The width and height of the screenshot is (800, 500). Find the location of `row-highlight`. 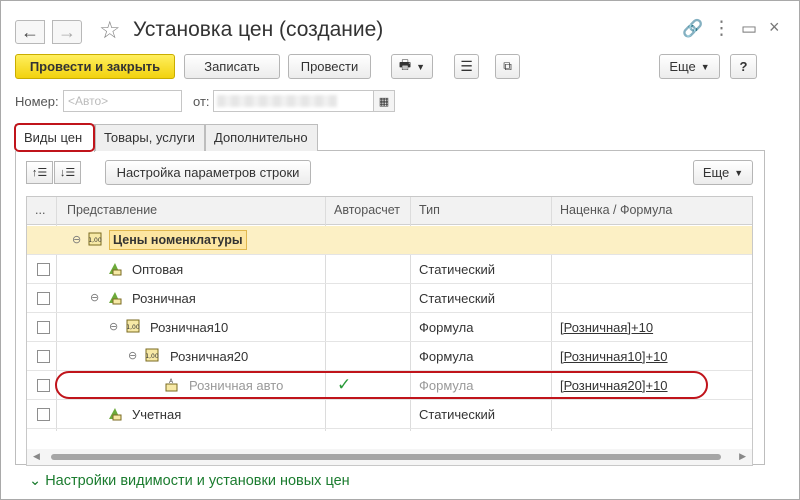

row-highlight is located at coordinates (381, 385).